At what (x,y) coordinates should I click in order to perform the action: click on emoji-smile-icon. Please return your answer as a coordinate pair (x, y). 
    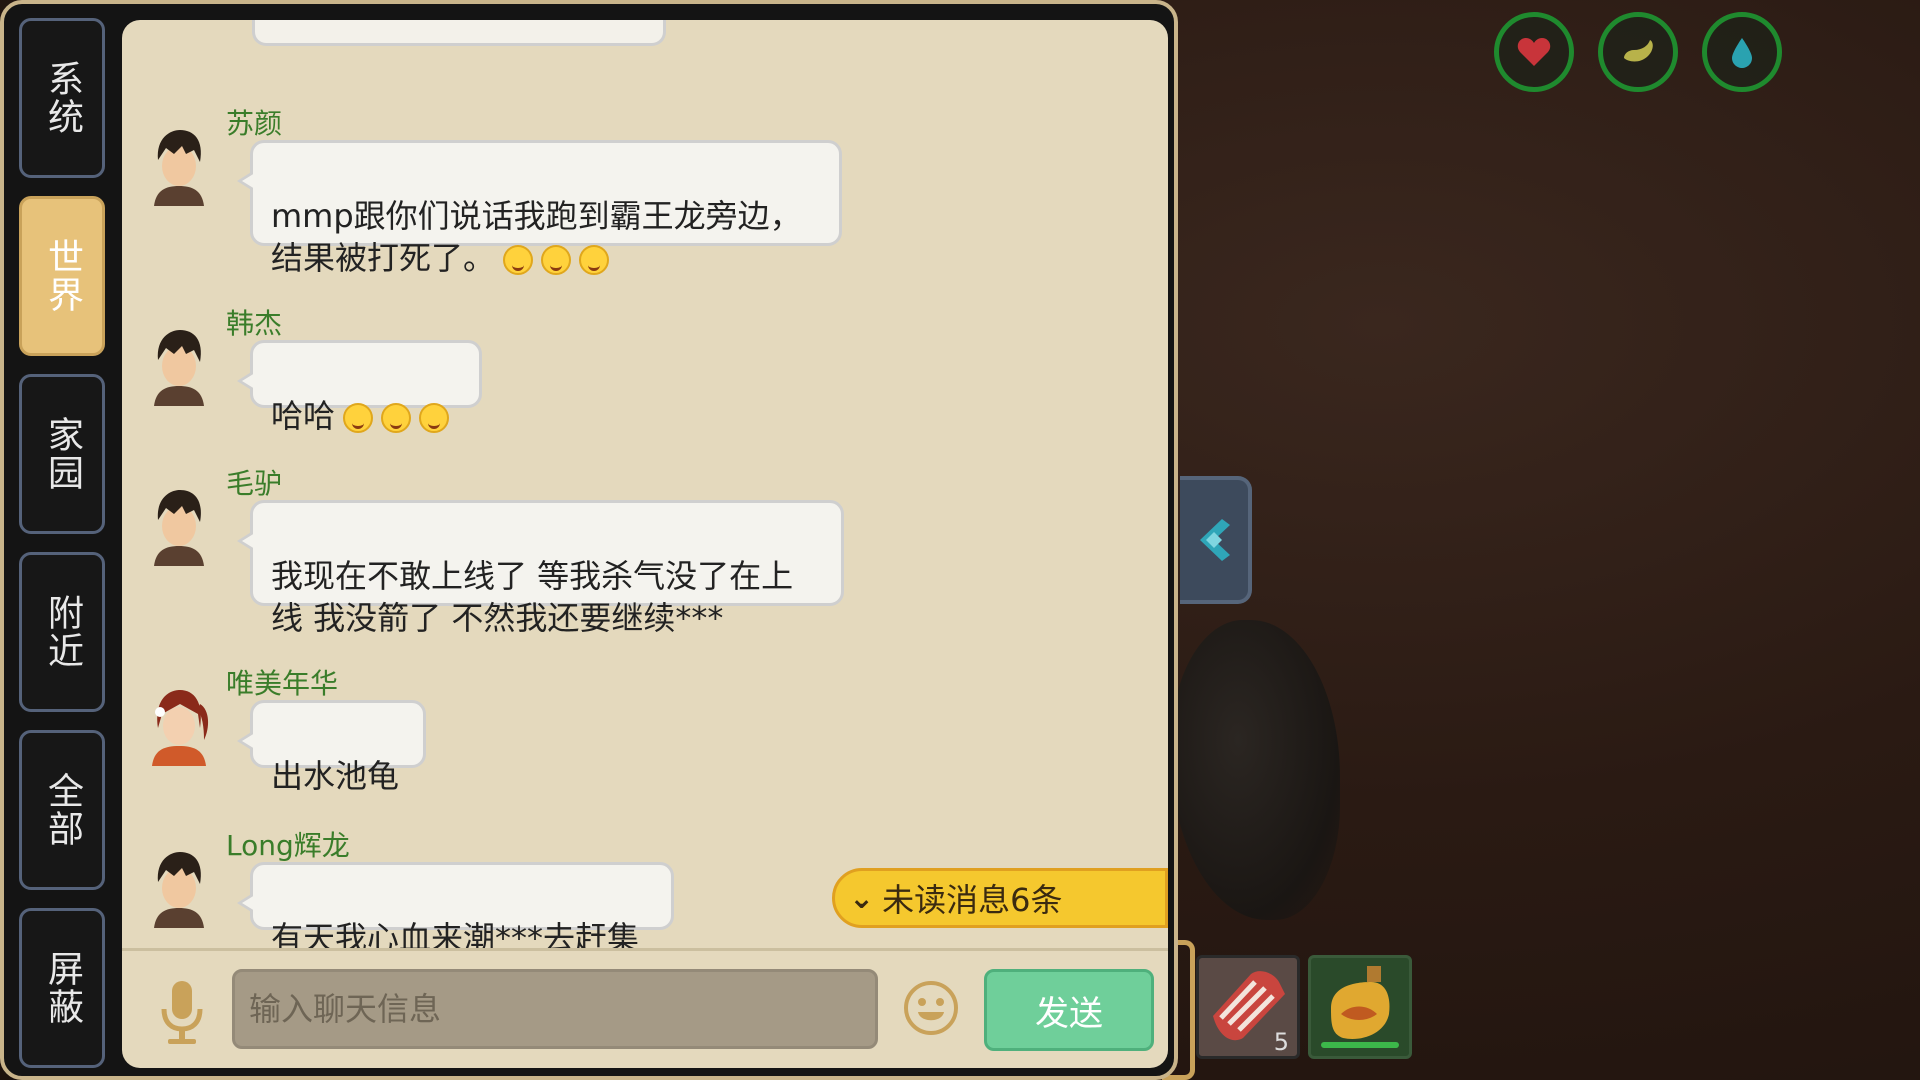
    Looking at the image, I should click on (931, 1008).